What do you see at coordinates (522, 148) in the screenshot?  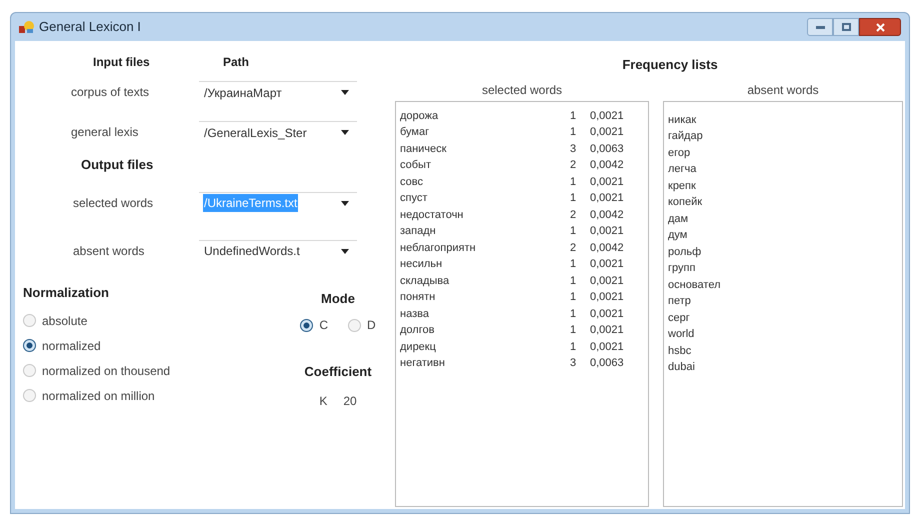 I see `list-row: паническ 3 0,0063` at bounding box center [522, 148].